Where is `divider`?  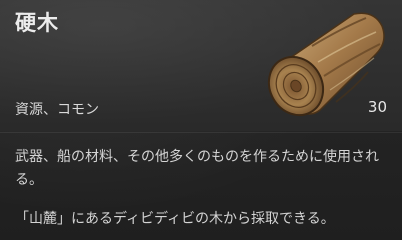 divider is located at coordinates (201, 132).